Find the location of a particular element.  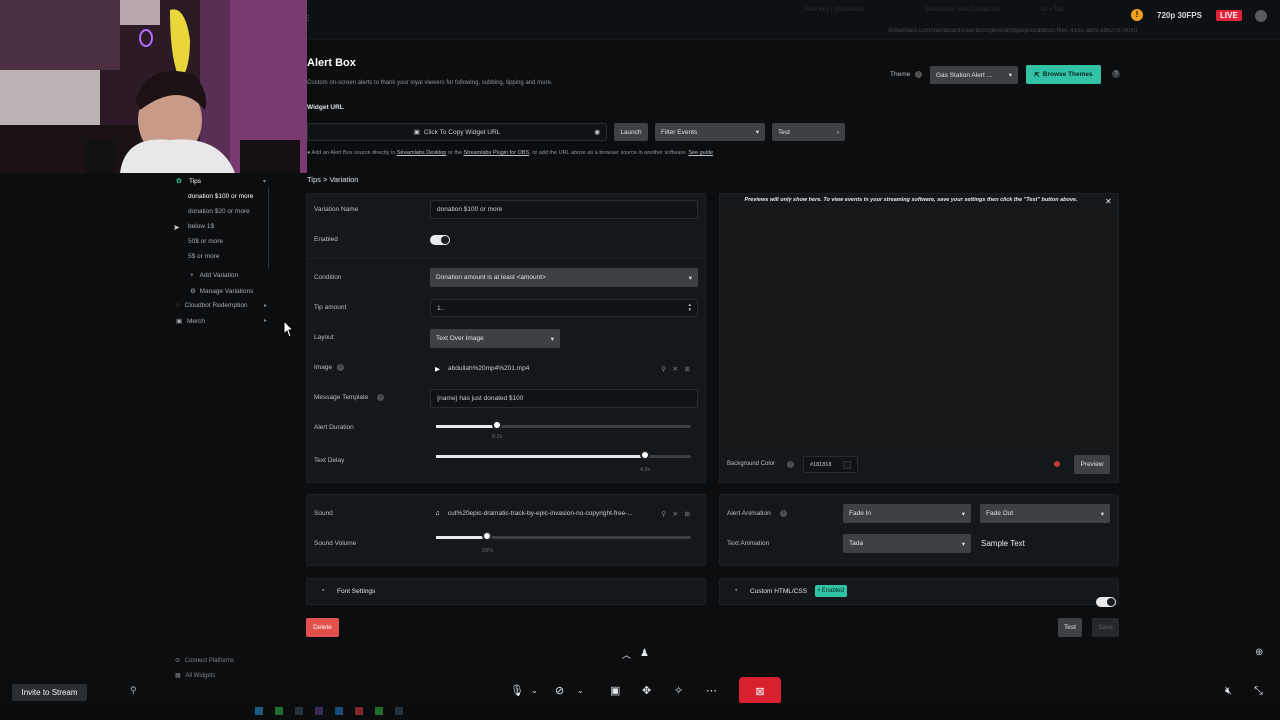

apps-icon: ✥ is located at coordinates (646, 690).